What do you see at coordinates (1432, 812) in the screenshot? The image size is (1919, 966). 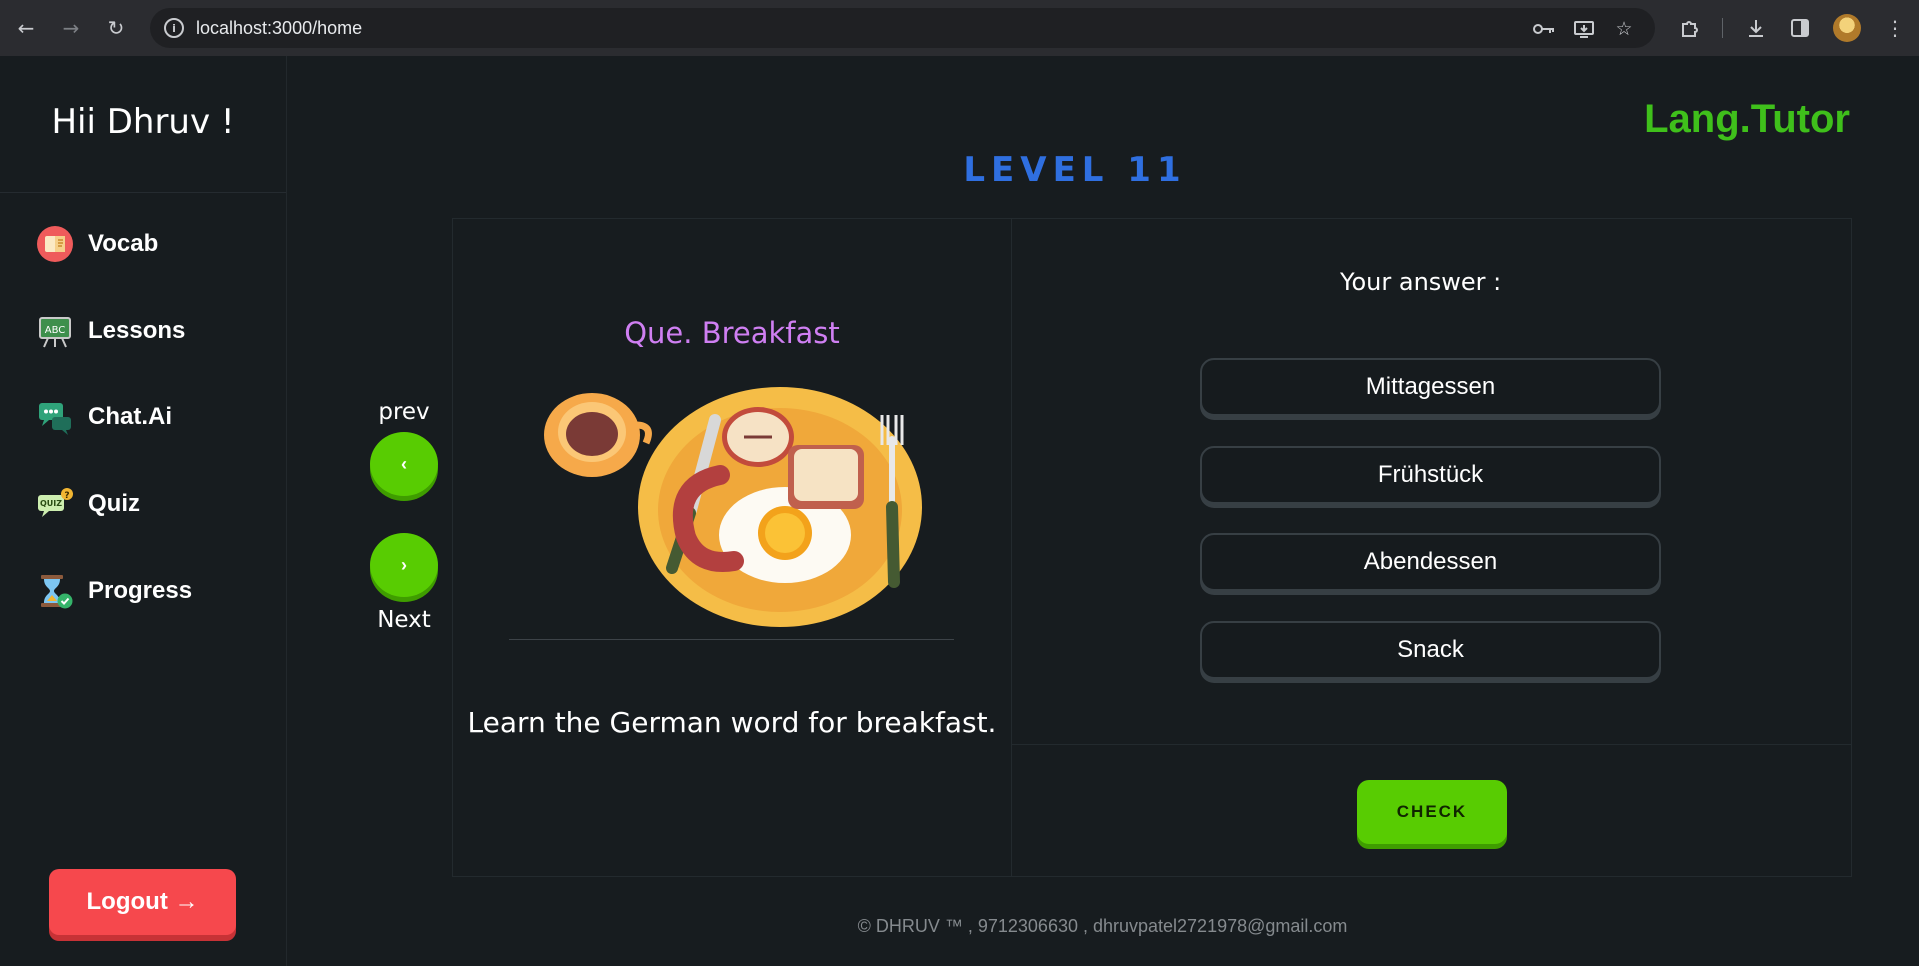 I see `check-button: CHECK` at bounding box center [1432, 812].